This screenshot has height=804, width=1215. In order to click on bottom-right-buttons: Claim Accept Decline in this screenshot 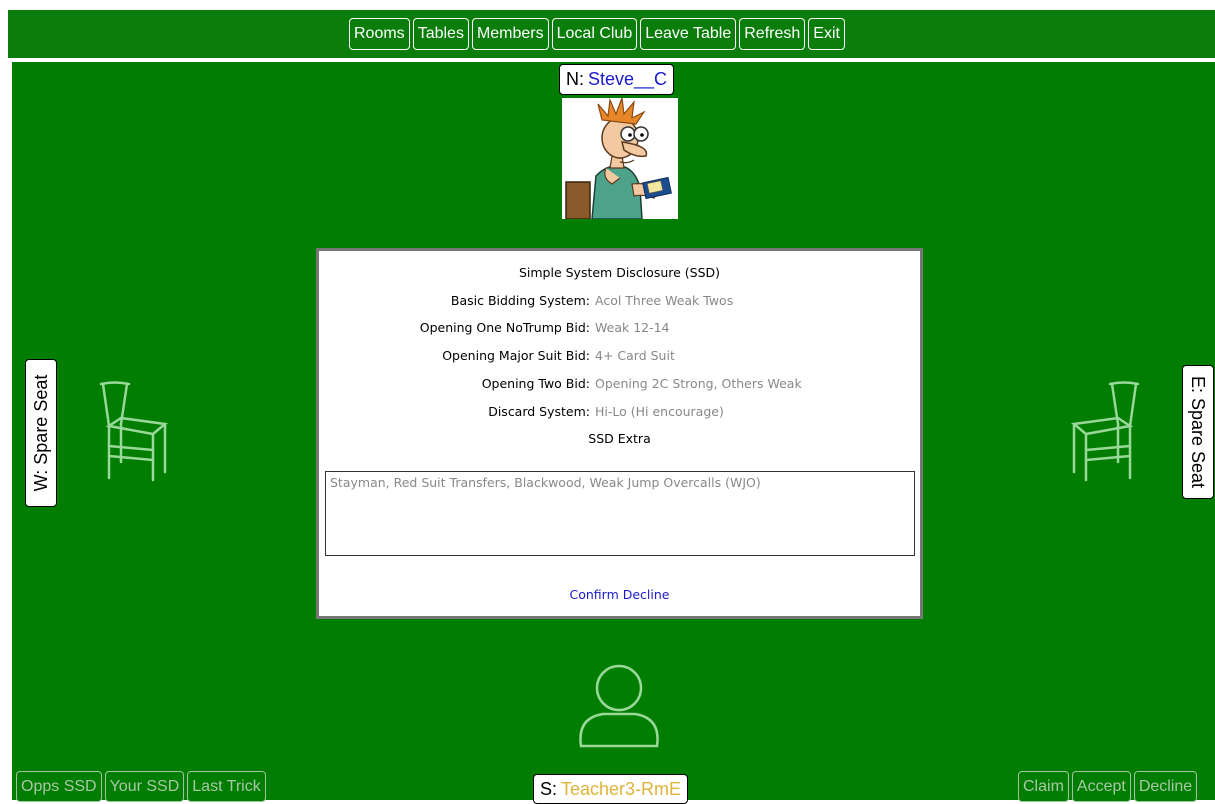, I will do `click(1108, 786)`.